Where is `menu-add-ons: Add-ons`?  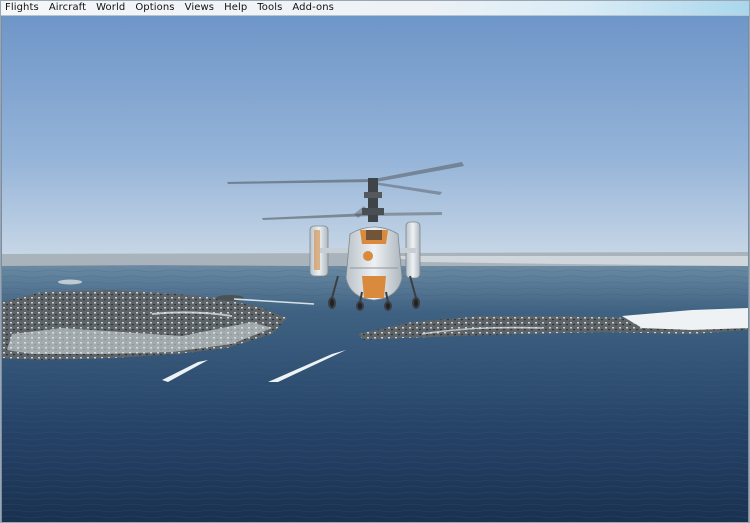 menu-add-ons: Add-ons is located at coordinates (313, 8).